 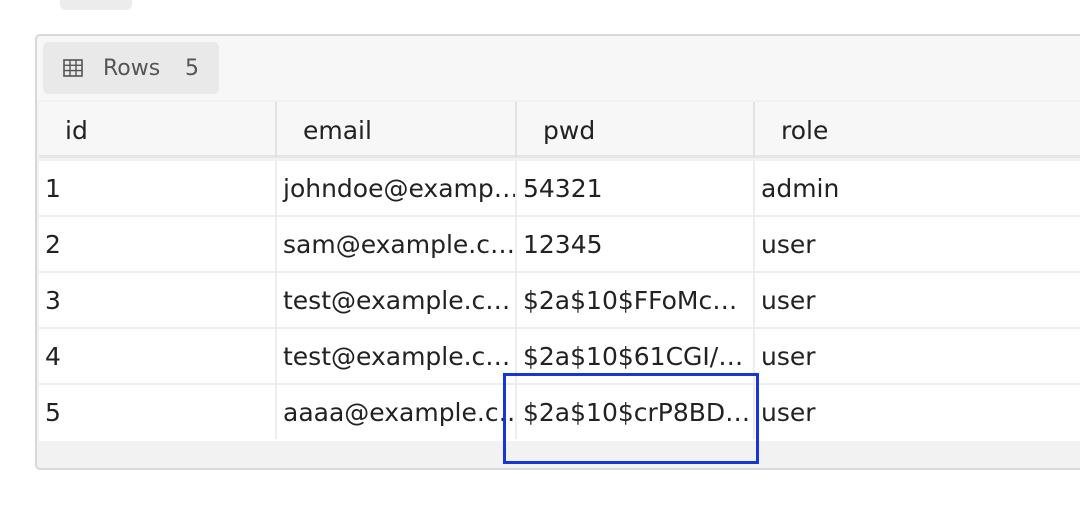 I want to click on table-row: 5 aaaa@example.c… $2a$10$crP8BD… user, so click(x=559, y=413).